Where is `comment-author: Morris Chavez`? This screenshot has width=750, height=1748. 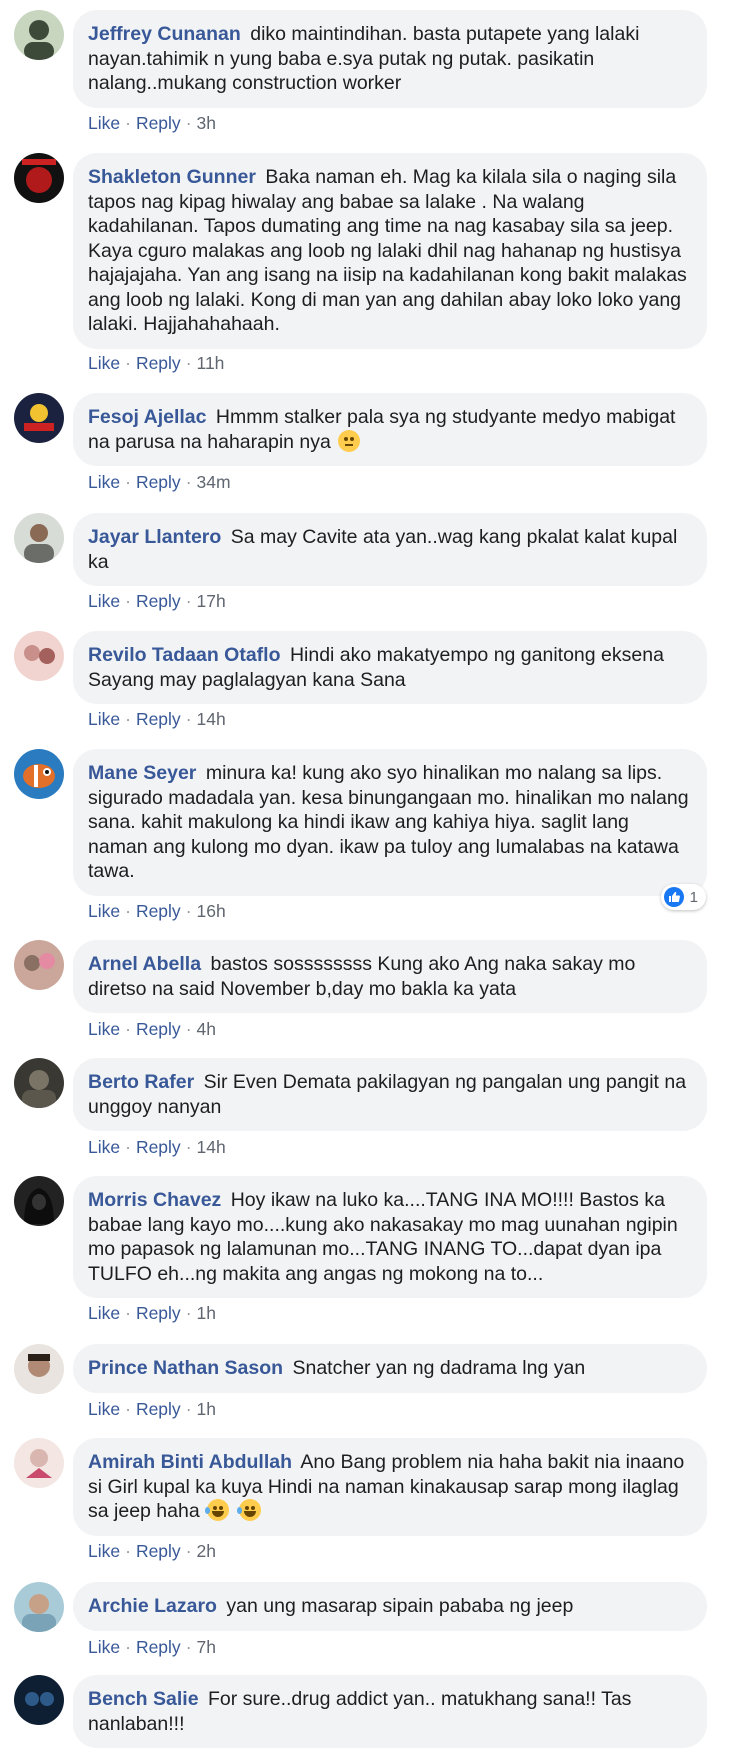
comment-author: Morris Chavez is located at coordinates (154, 1200).